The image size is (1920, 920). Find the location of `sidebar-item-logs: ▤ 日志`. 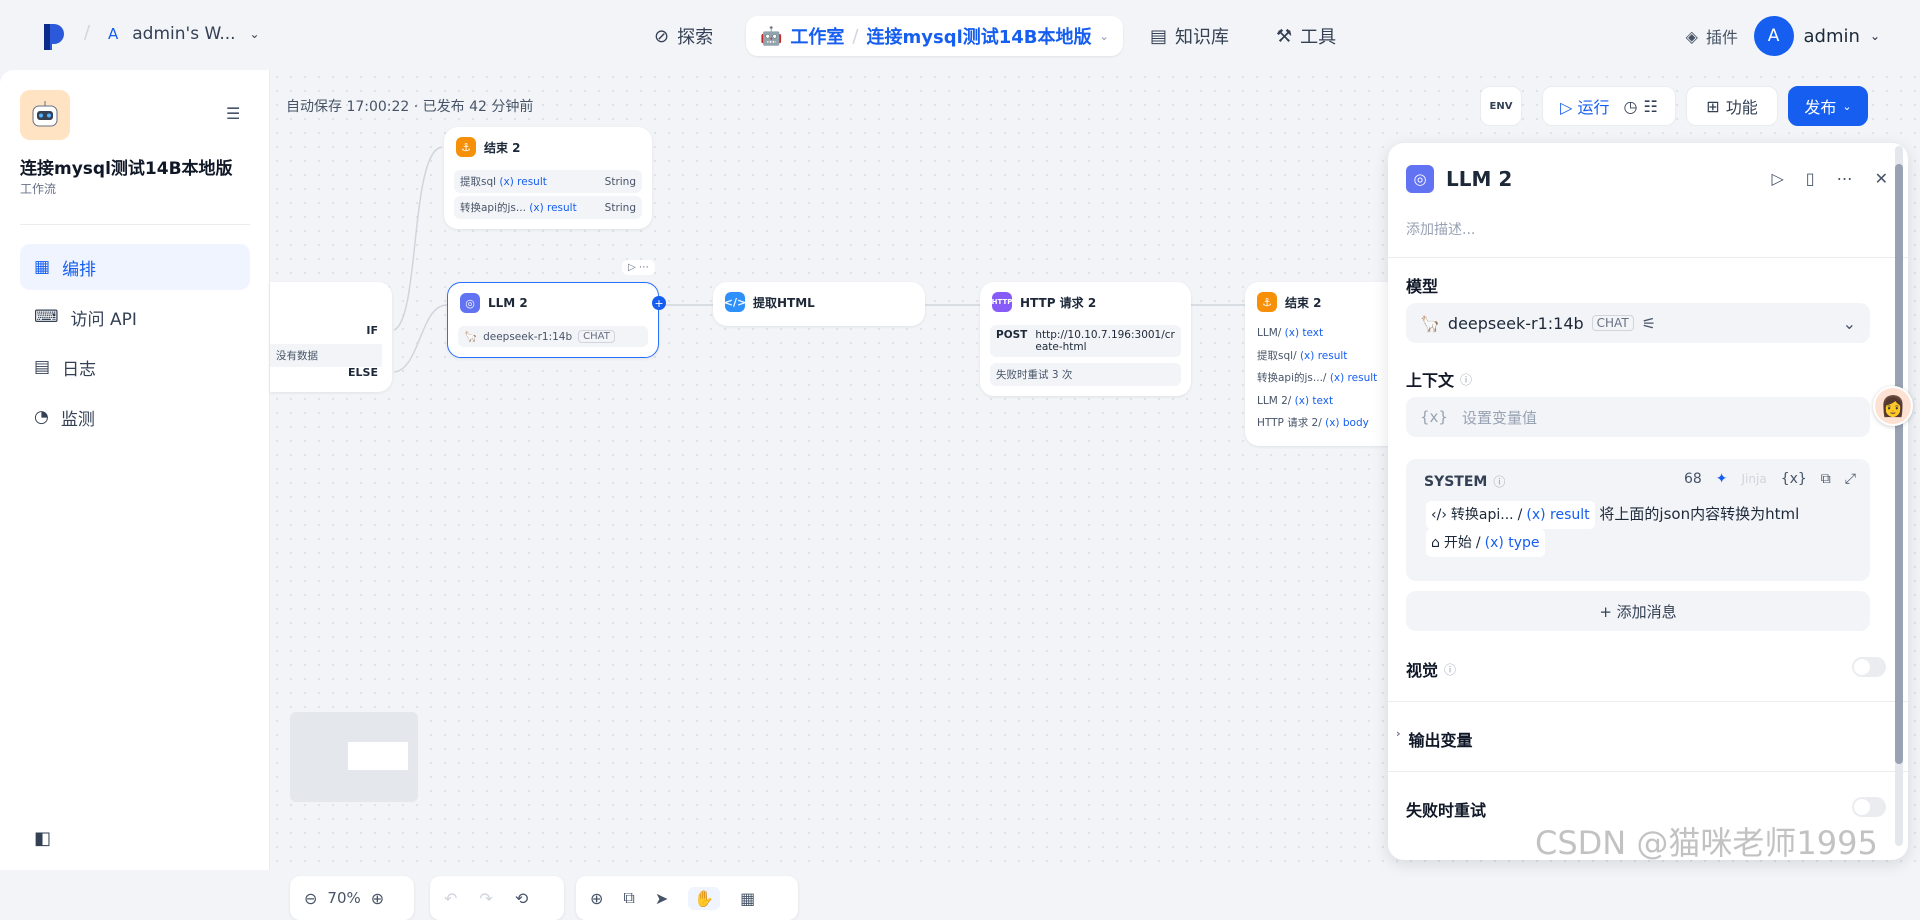

sidebar-item-logs: ▤ 日志 is located at coordinates (135, 367).